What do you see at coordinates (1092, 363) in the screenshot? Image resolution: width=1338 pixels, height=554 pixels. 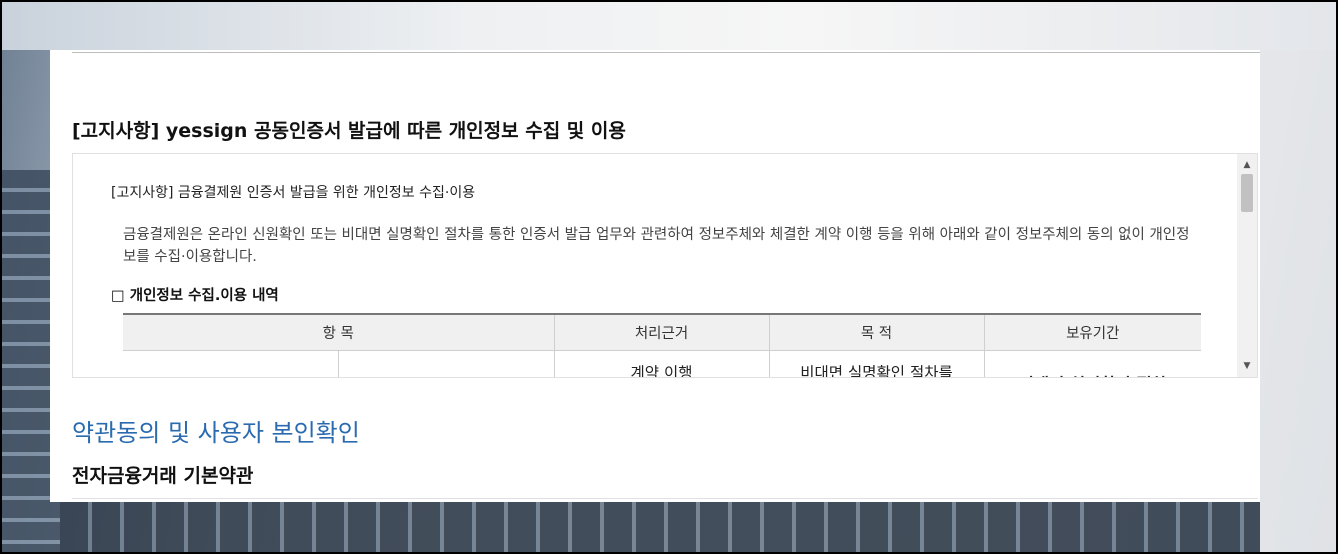 I see `table-cell: 비대면 실명확인 절차` at bounding box center [1092, 363].